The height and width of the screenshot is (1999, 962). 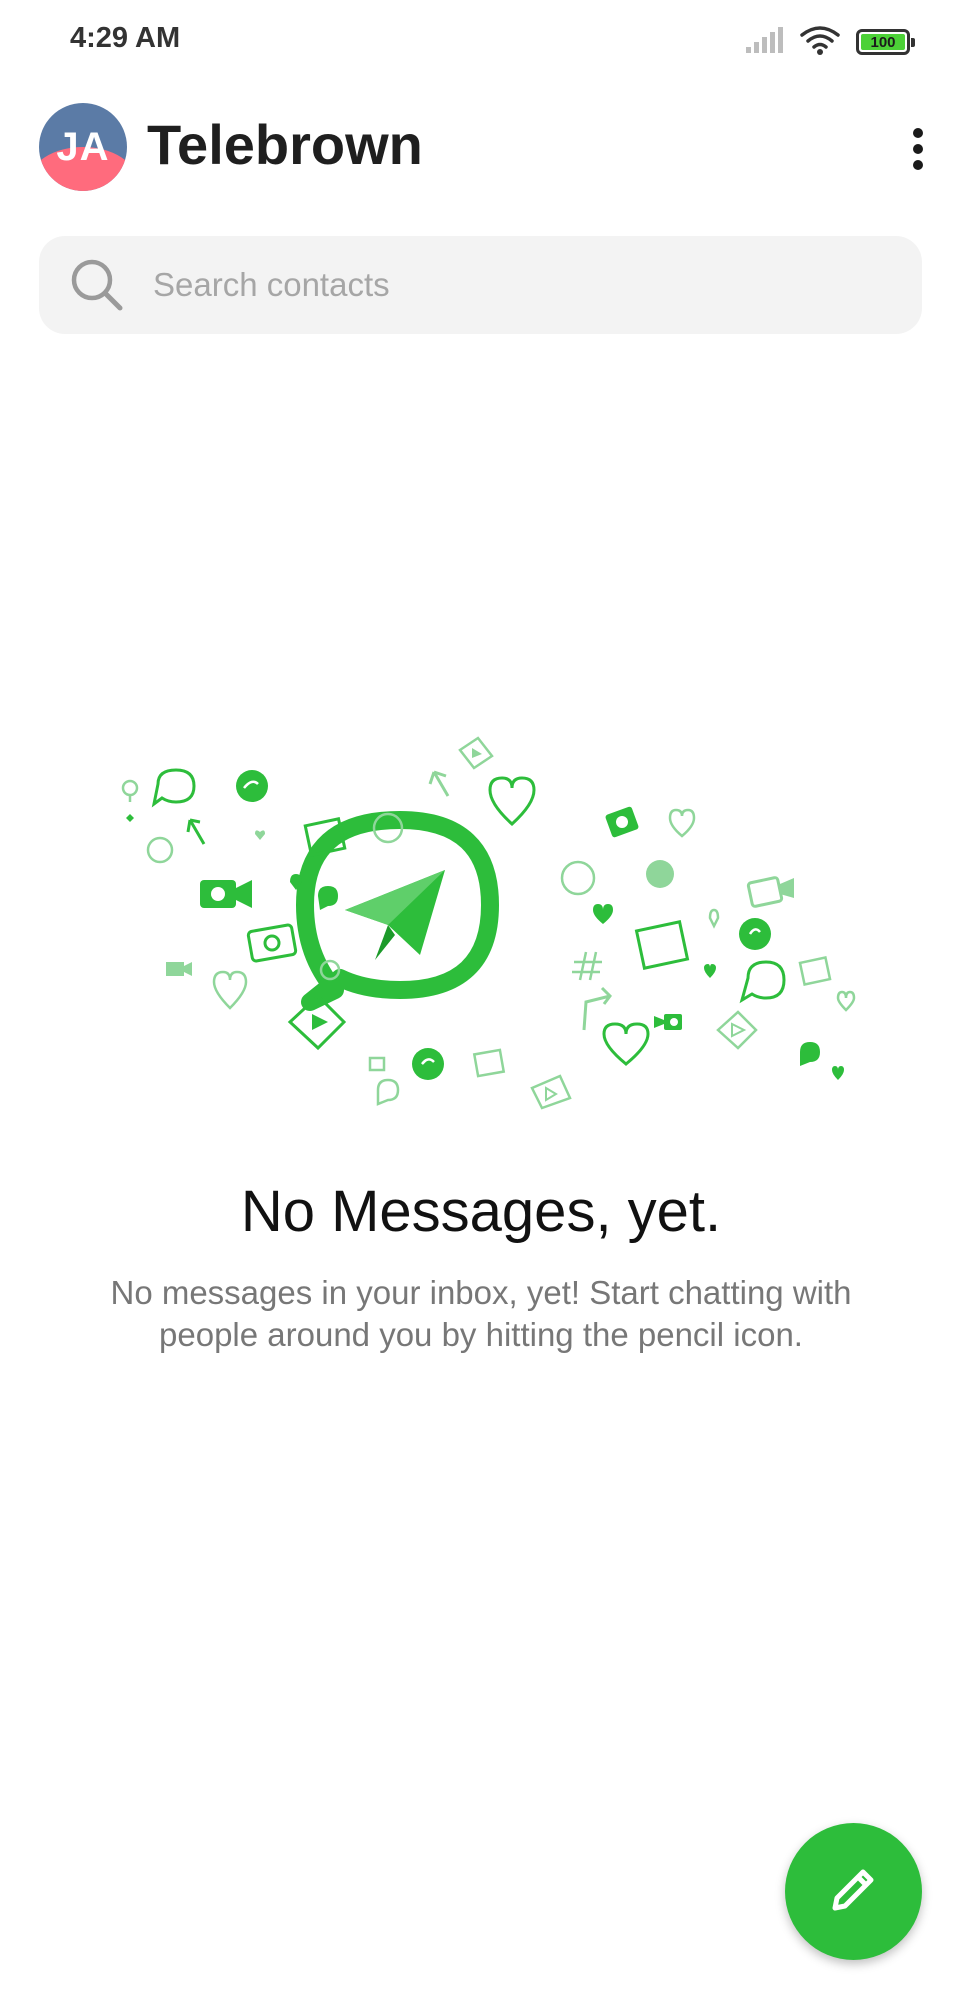 I want to click on avatar-initials: JA, so click(x=83, y=146).